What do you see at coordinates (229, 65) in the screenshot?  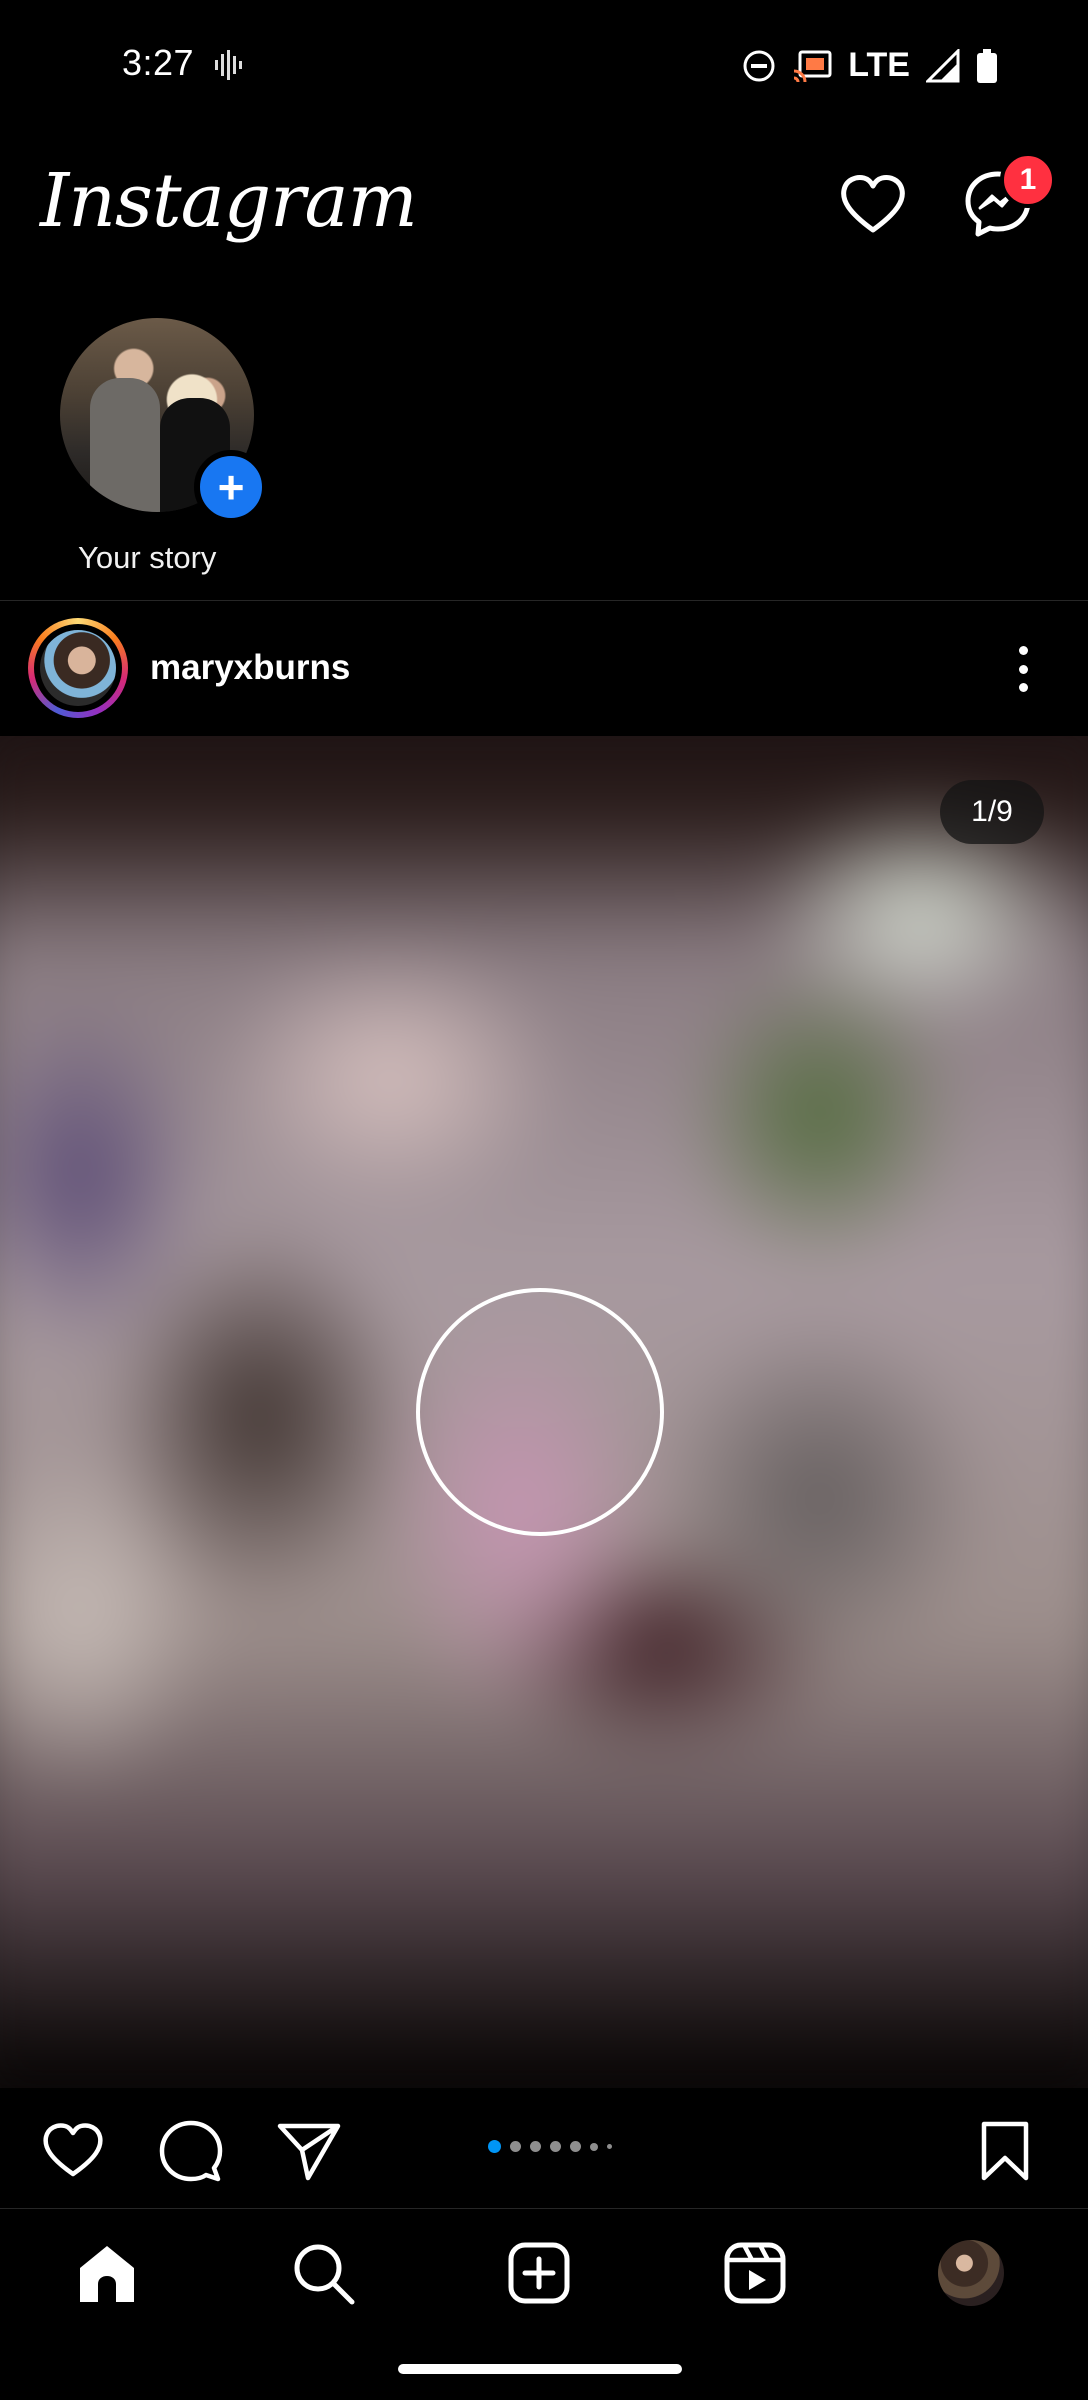 I see `audio-wave-icon` at bounding box center [229, 65].